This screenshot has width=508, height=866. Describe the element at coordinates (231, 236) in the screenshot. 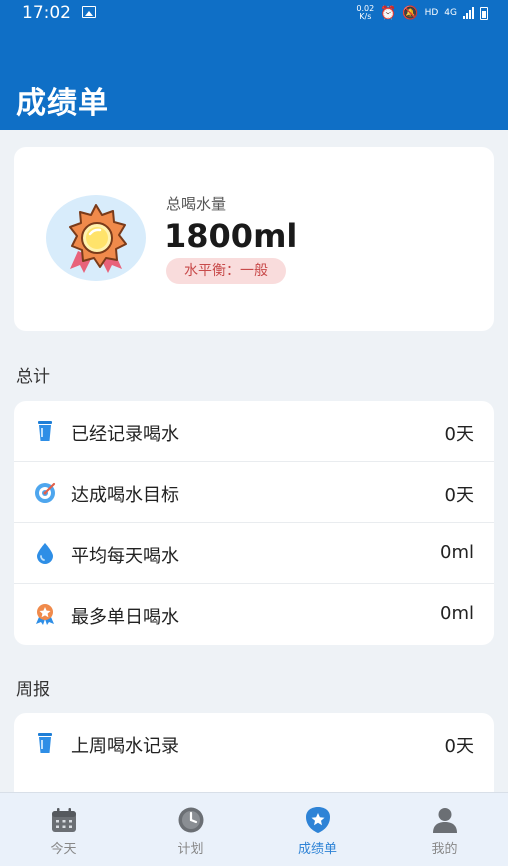

I see `total-water-value: 1800ml` at that location.